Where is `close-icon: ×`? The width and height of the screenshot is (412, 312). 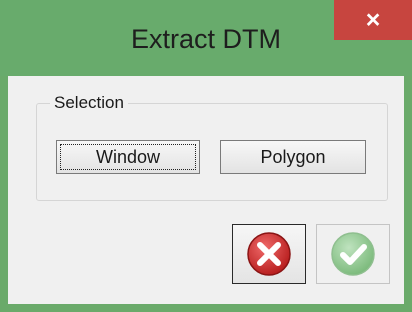
close-icon: × is located at coordinates (373, 19).